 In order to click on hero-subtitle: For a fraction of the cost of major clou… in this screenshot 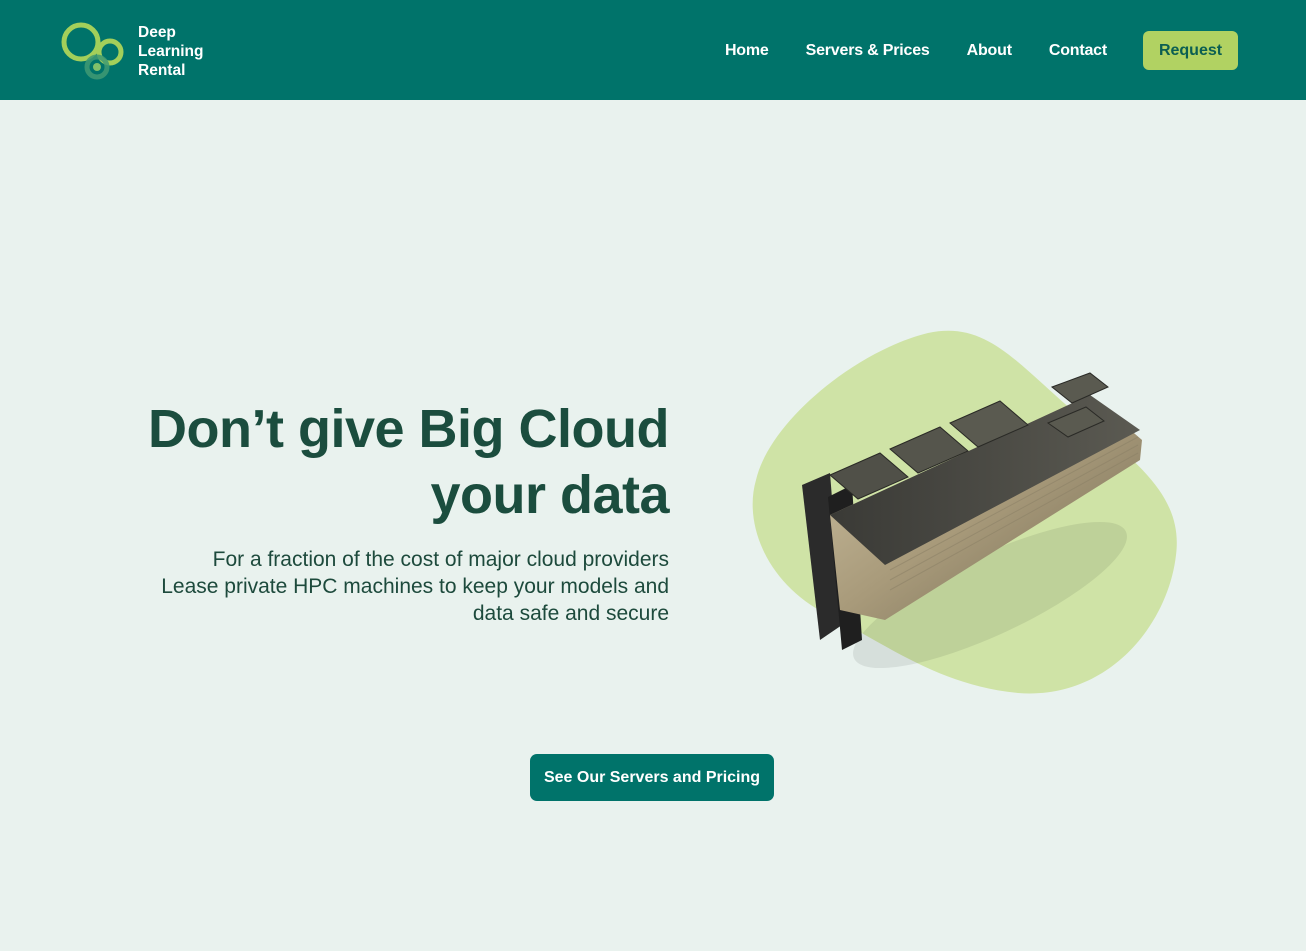, I will do `click(389, 586)`.